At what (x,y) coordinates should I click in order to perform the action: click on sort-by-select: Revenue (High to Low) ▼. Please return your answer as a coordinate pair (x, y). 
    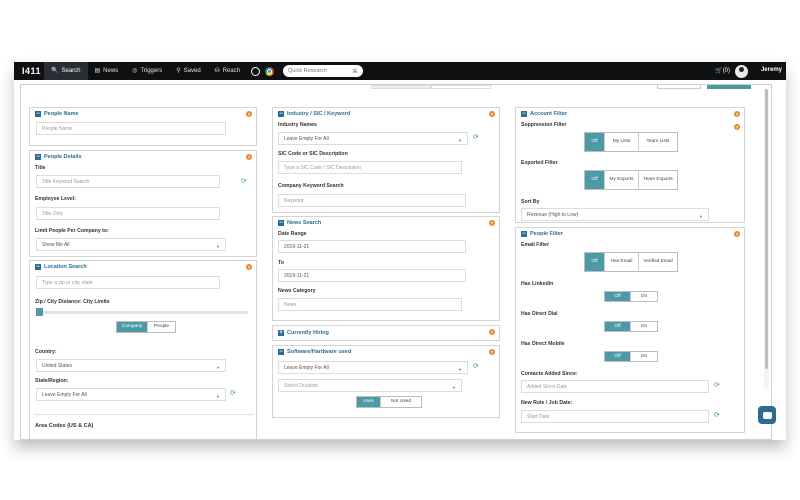
    Looking at the image, I should click on (615, 214).